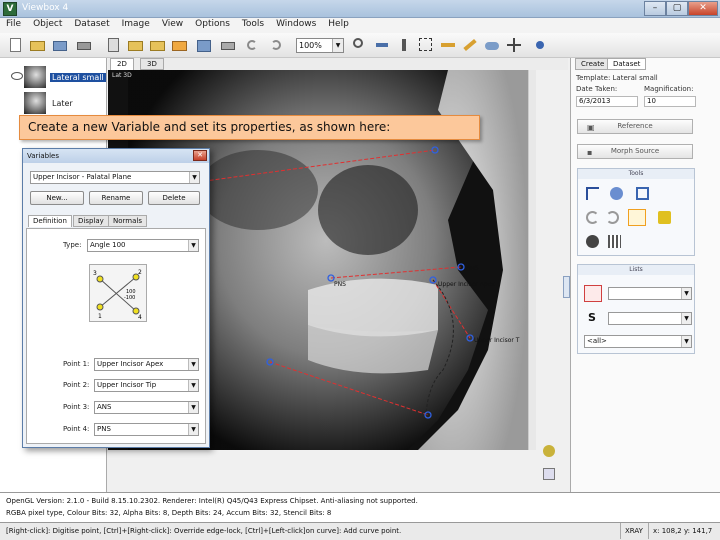 The width and height of the screenshot is (720, 540). I want to click on morph-source-button: ▪ Morph Source, so click(635, 151).